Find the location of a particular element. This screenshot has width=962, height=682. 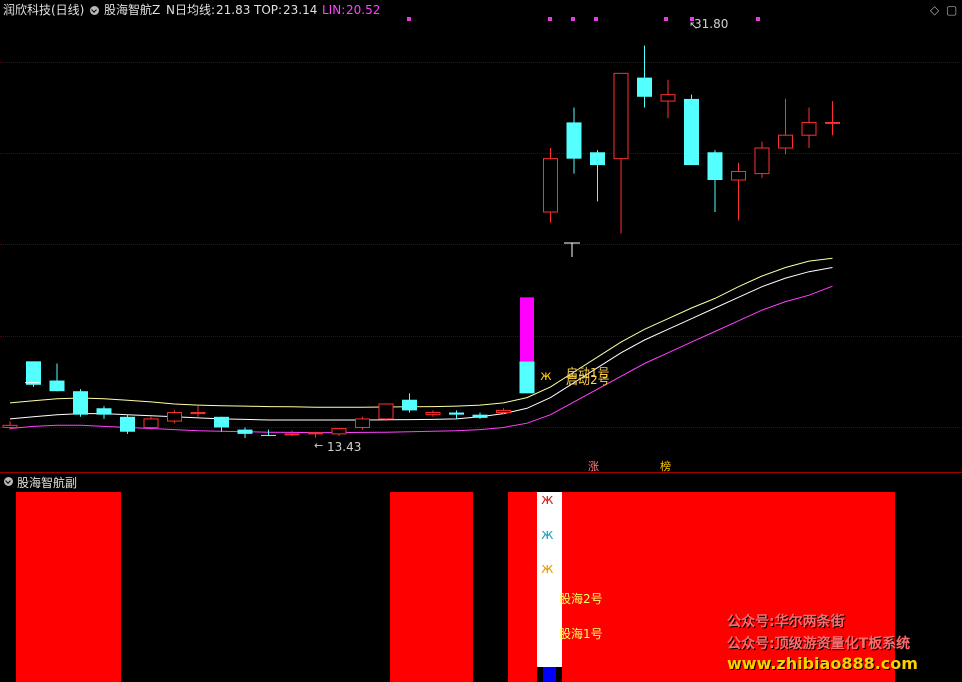

sub-panel-title: 股海智航副 is located at coordinates (47, 483).